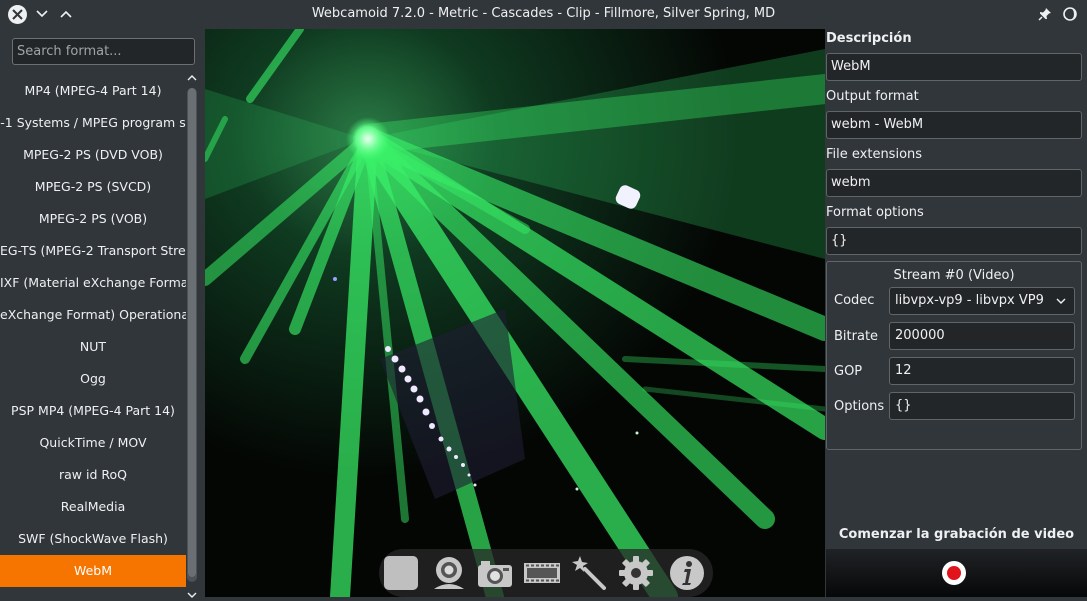 The height and width of the screenshot is (601, 1087). I want to click on format-list-item-label: MP4 (MPEG-4 Part 14), so click(93, 90).